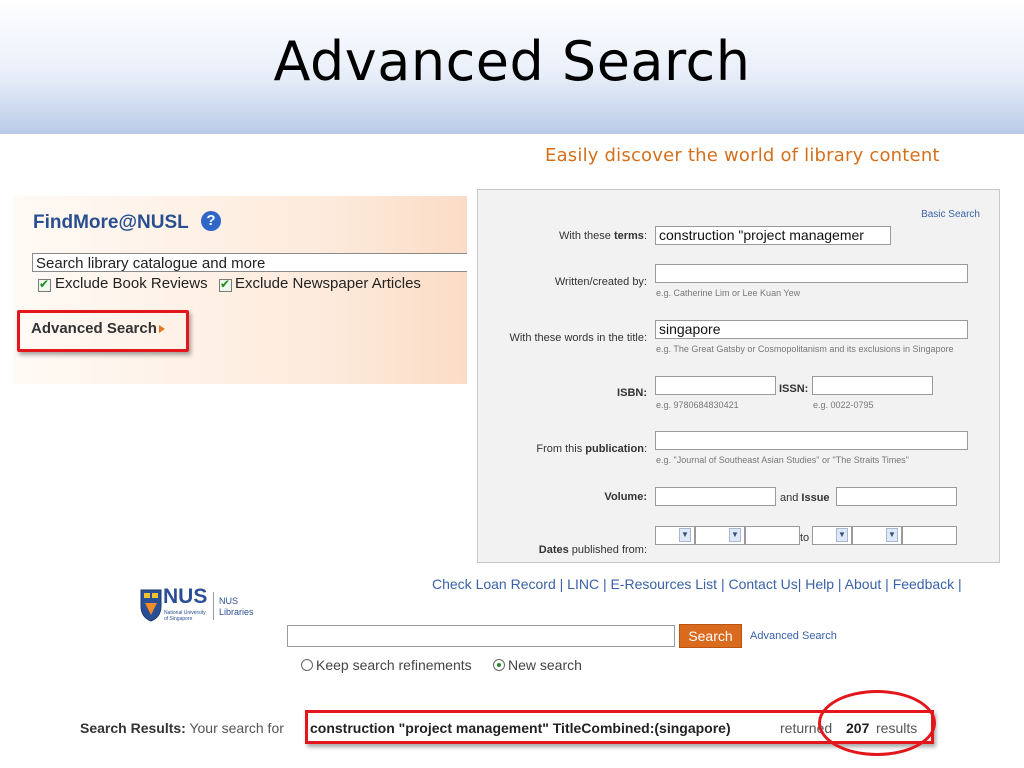 This screenshot has height=768, width=1024. What do you see at coordinates (602, 236) in the screenshot?
I see `terms-label: With these terms:` at bounding box center [602, 236].